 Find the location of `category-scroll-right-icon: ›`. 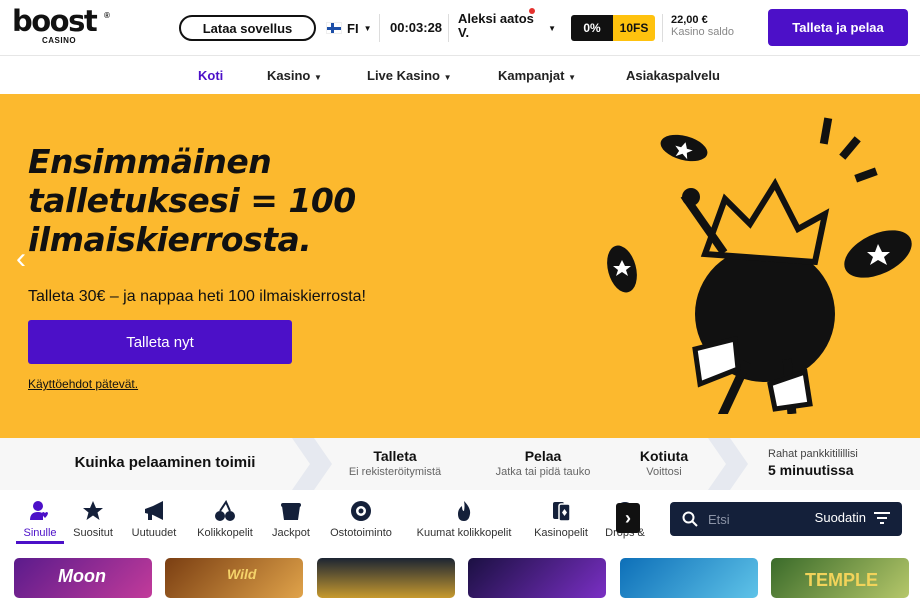

category-scroll-right-icon: › is located at coordinates (628, 518).